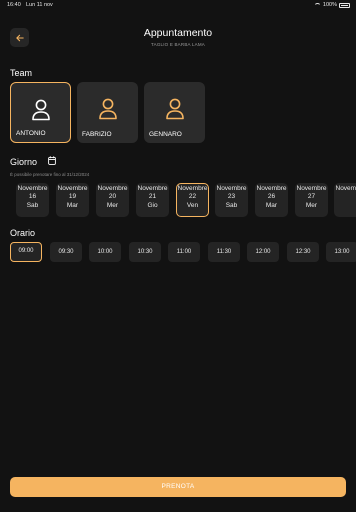 This screenshot has width=356, height=512. Describe the element at coordinates (112, 197) in the screenshot. I see `day-number: 20` at that location.